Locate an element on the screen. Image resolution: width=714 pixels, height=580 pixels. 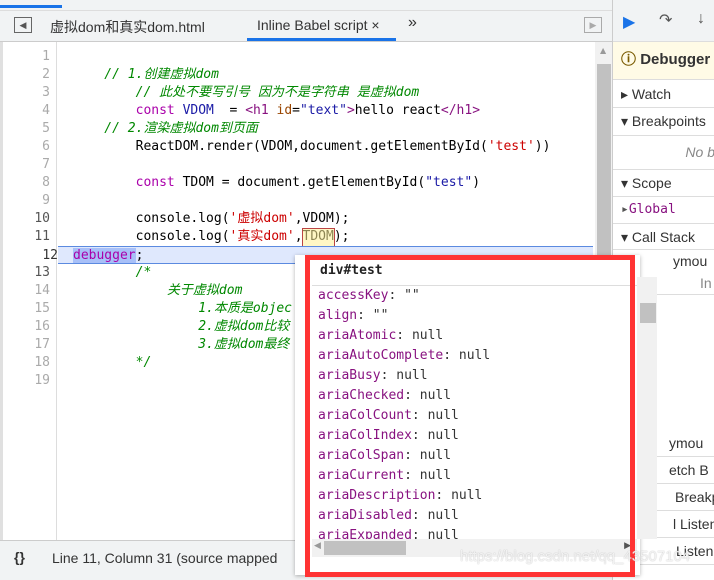
close-tab-icon: × is located at coordinates (375, 25).